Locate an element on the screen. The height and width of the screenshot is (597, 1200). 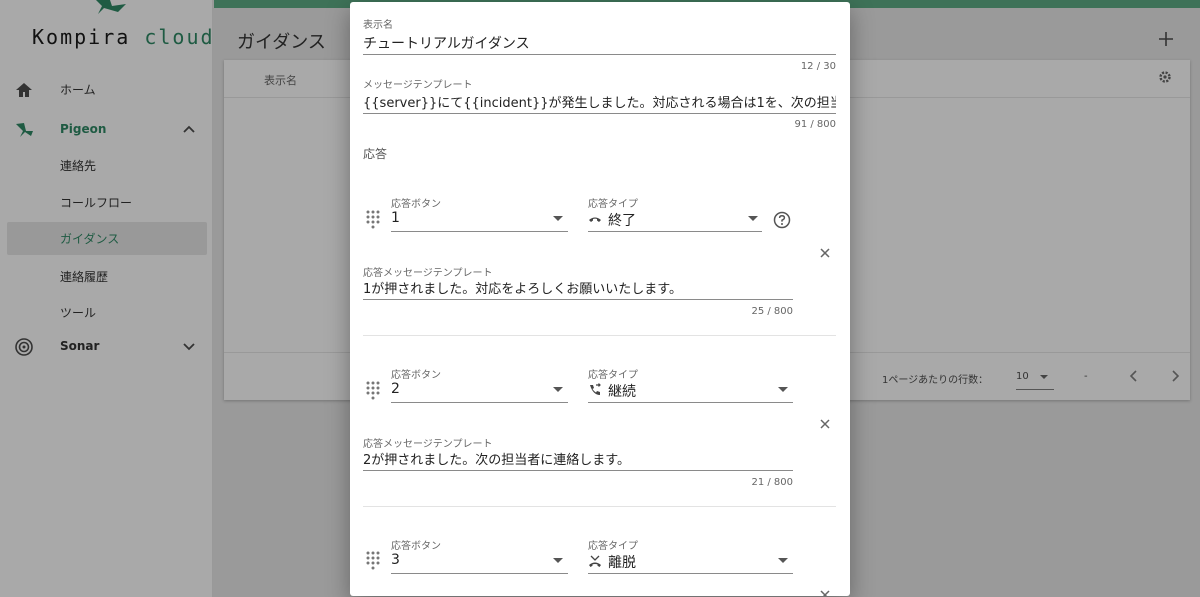
response-button-select: 3 is located at coordinates (466, 560).